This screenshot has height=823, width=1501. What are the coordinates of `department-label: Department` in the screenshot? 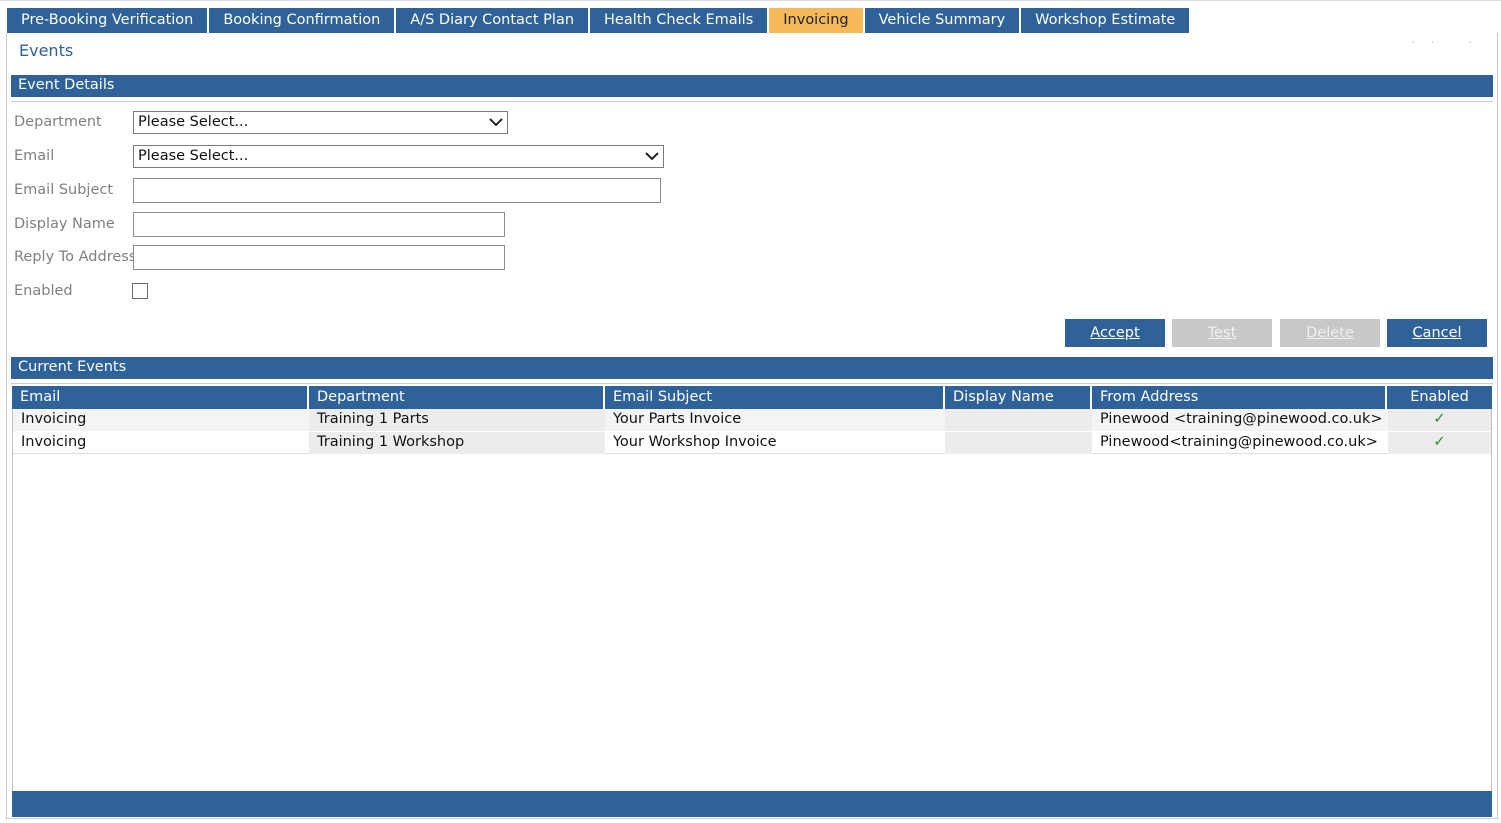 It's located at (58, 122).